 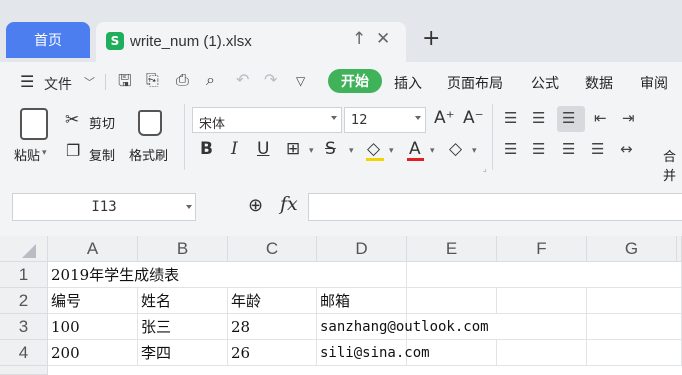 What do you see at coordinates (152, 80) in the screenshot?
I see `export-icon: ⎘` at bounding box center [152, 80].